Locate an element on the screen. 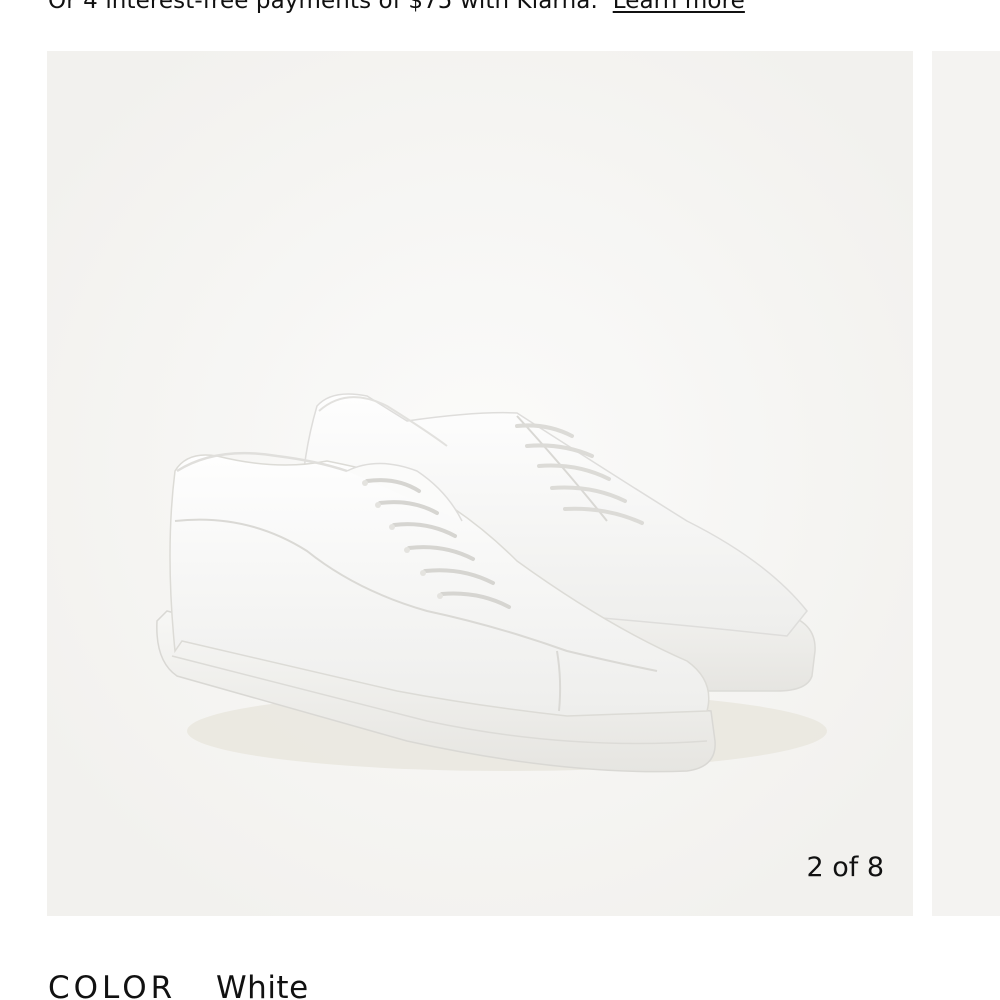  gallery-counter: 2 of 8 is located at coordinates (845, 867).